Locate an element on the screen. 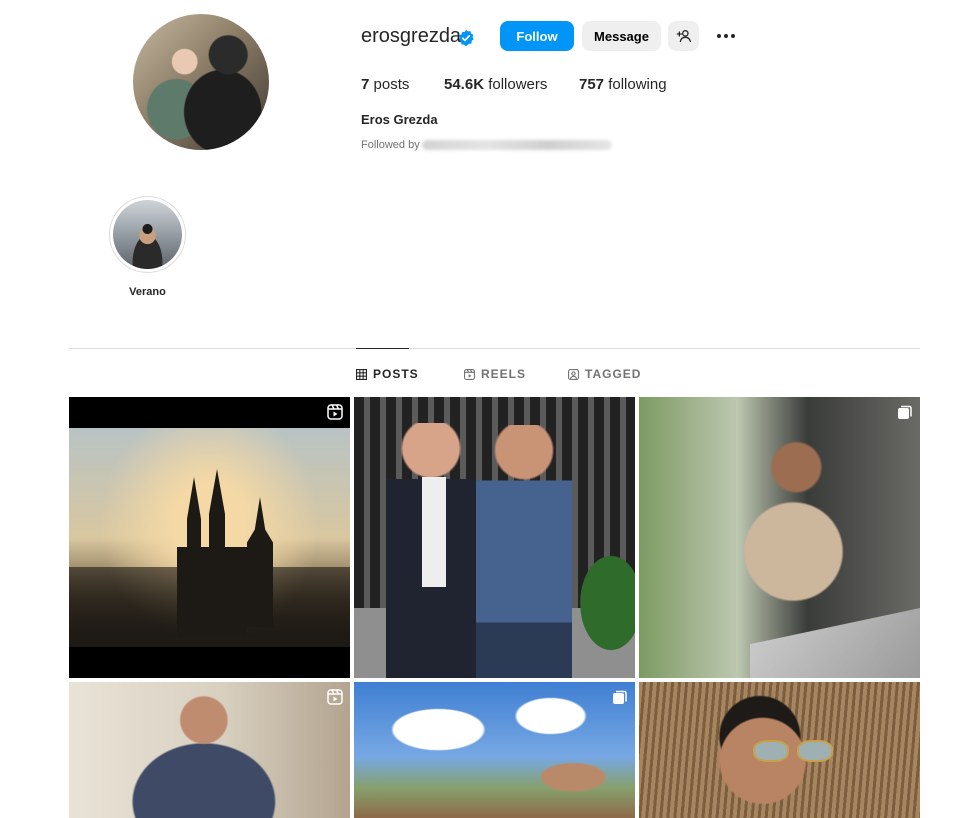 The image size is (980, 818). message-button: Message is located at coordinates (621, 36).